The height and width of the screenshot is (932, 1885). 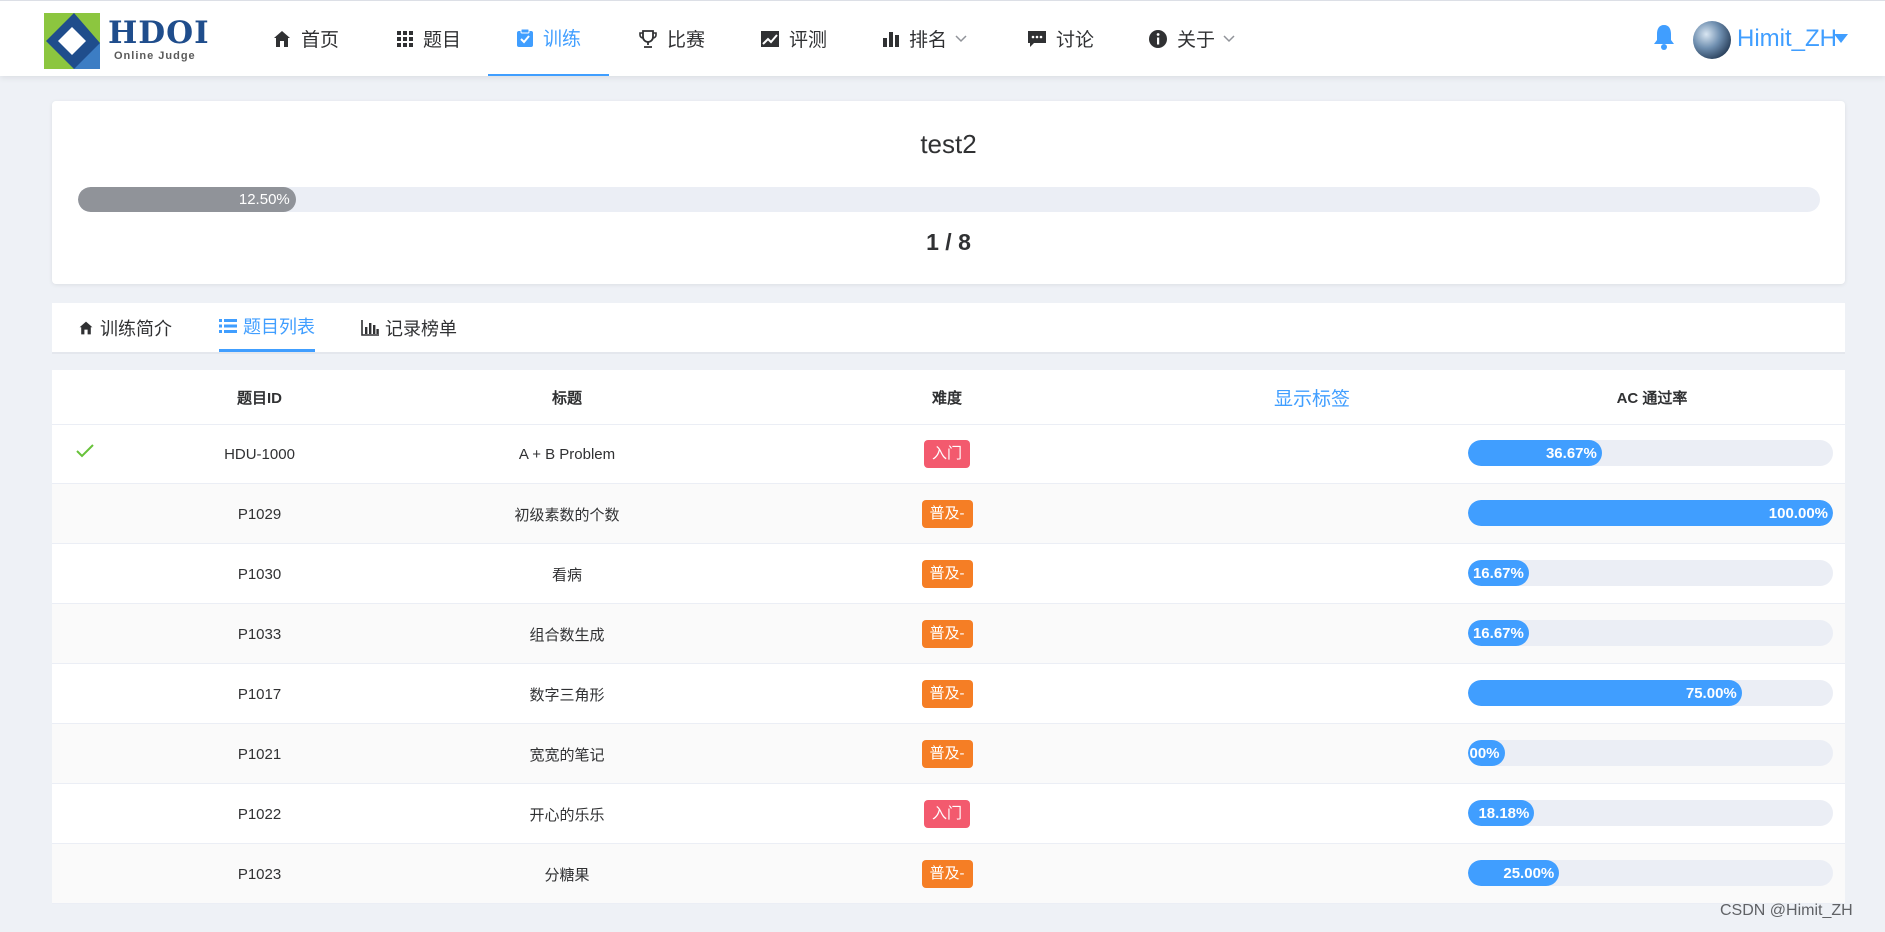 What do you see at coordinates (1484, 753) in the screenshot?
I see `ac-rate-label: 10.00%` at bounding box center [1484, 753].